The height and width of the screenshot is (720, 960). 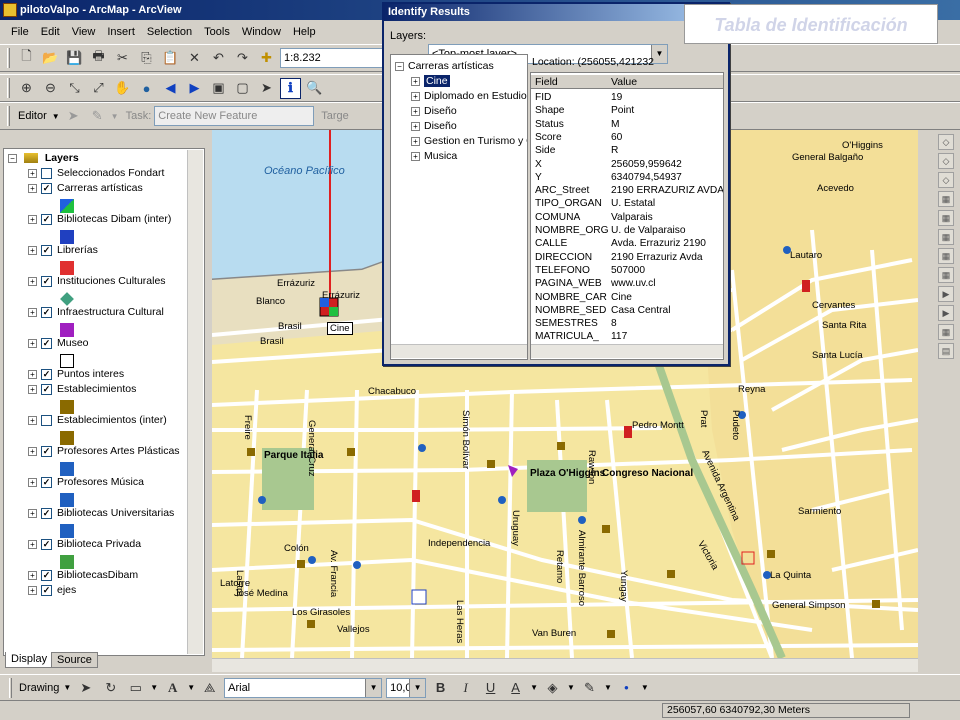 I want to click on bold-icon: B, so click(x=440, y=687).